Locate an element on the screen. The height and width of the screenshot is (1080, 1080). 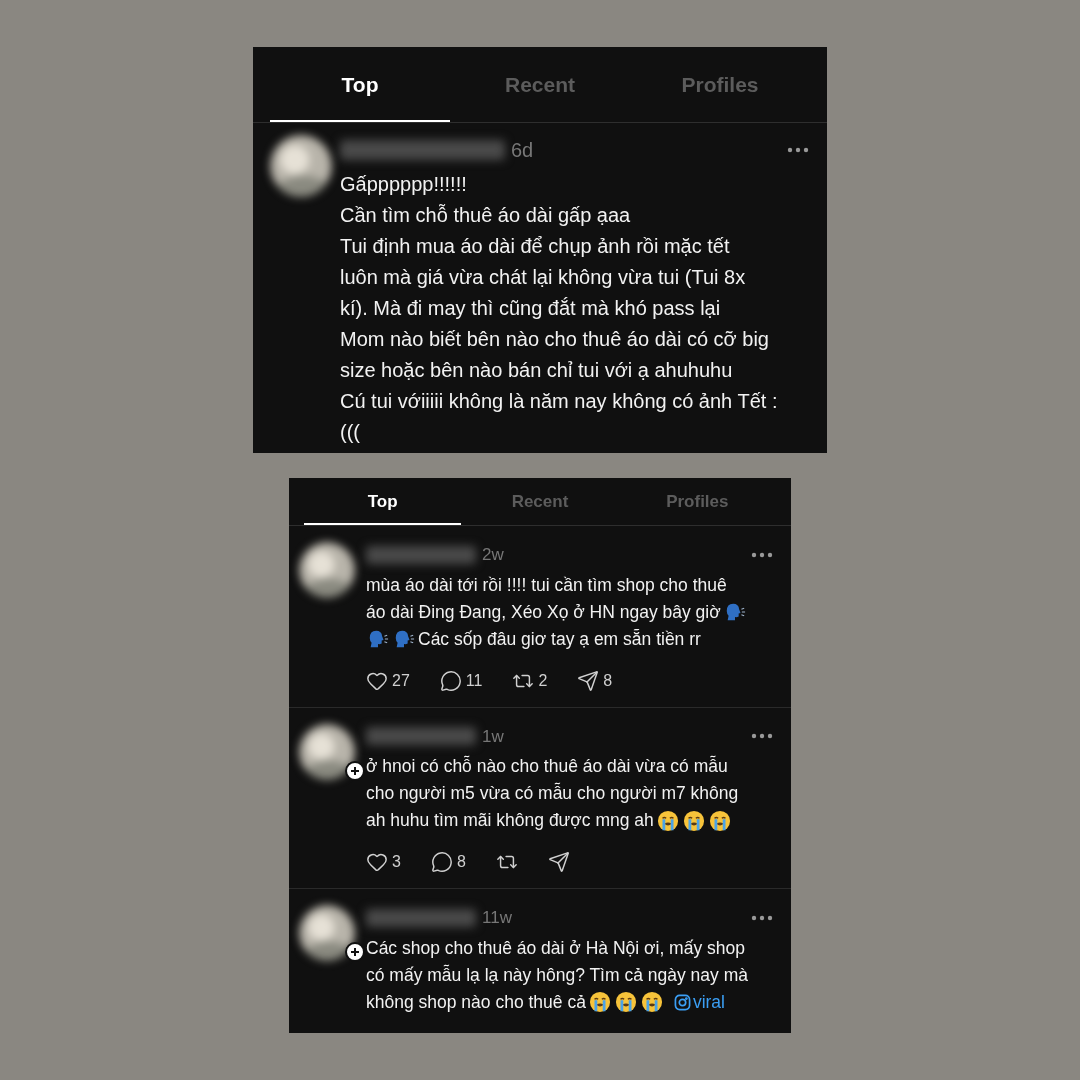
post-time: 11w is located at coordinates (497, 918).